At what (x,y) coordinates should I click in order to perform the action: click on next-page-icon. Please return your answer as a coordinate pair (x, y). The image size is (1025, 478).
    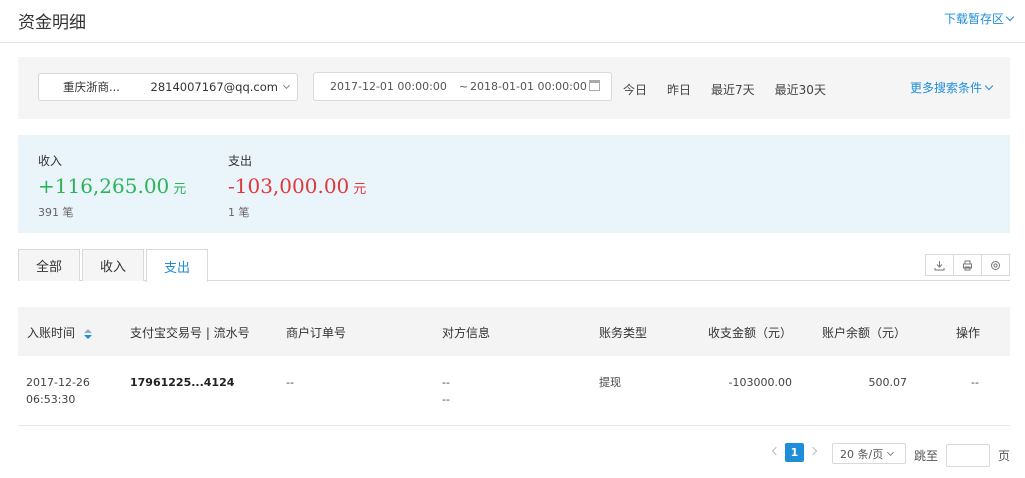
    Looking at the image, I should click on (813, 451).